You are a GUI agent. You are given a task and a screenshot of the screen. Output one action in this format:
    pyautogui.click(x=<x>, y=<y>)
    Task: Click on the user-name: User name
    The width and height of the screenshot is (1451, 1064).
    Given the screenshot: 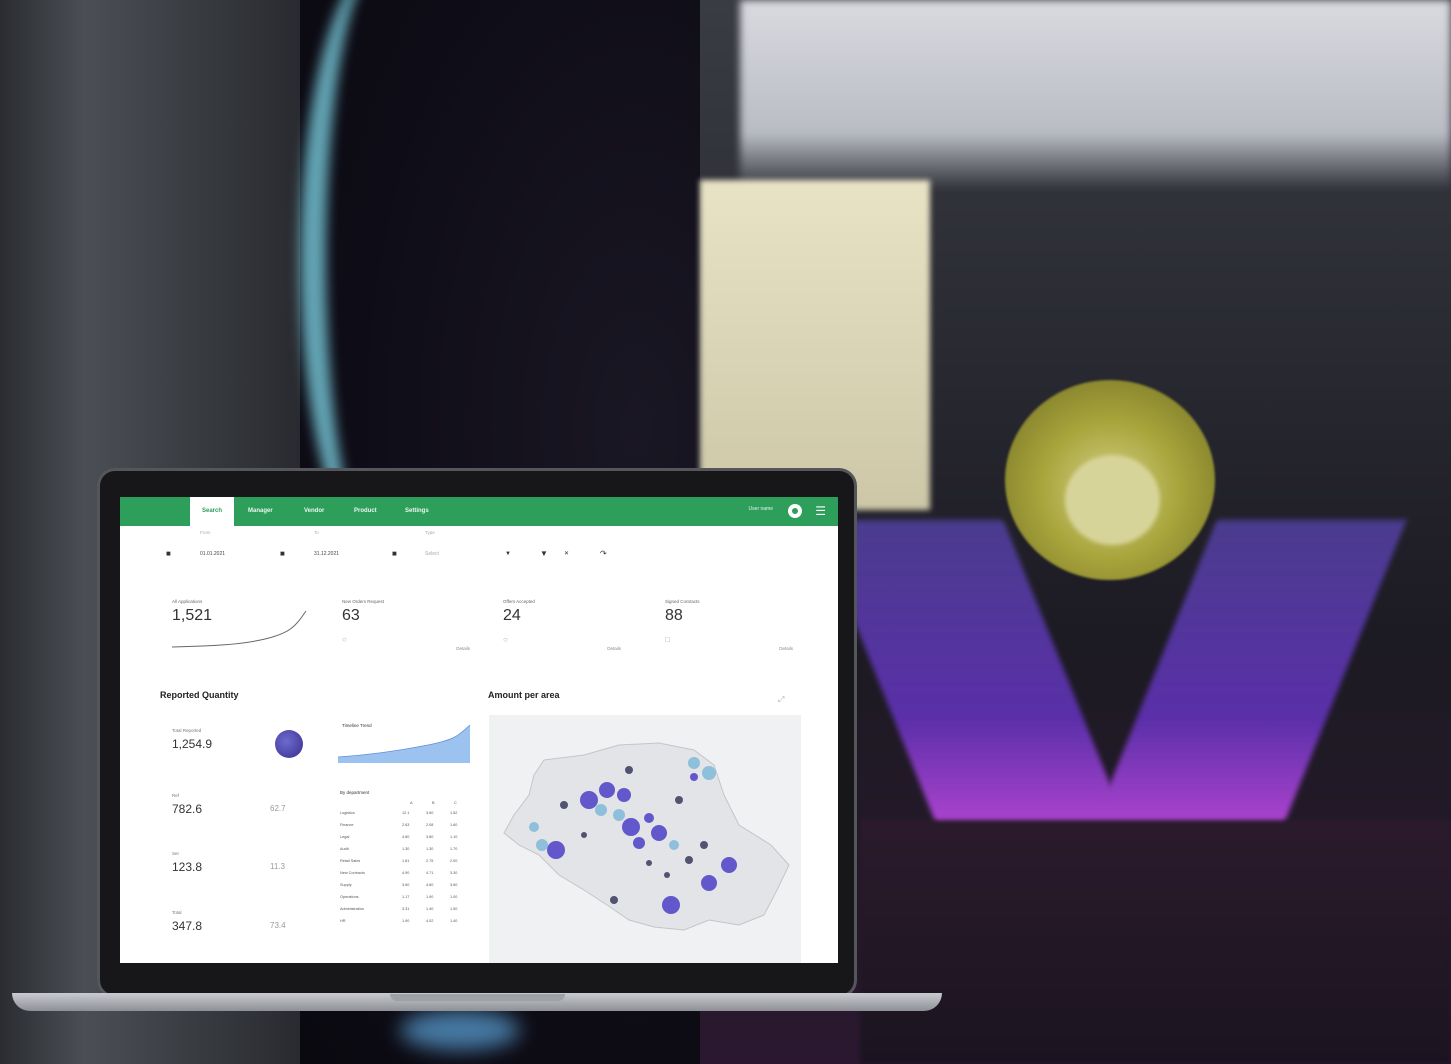 What is the action you would take?
    pyautogui.click(x=761, y=509)
    